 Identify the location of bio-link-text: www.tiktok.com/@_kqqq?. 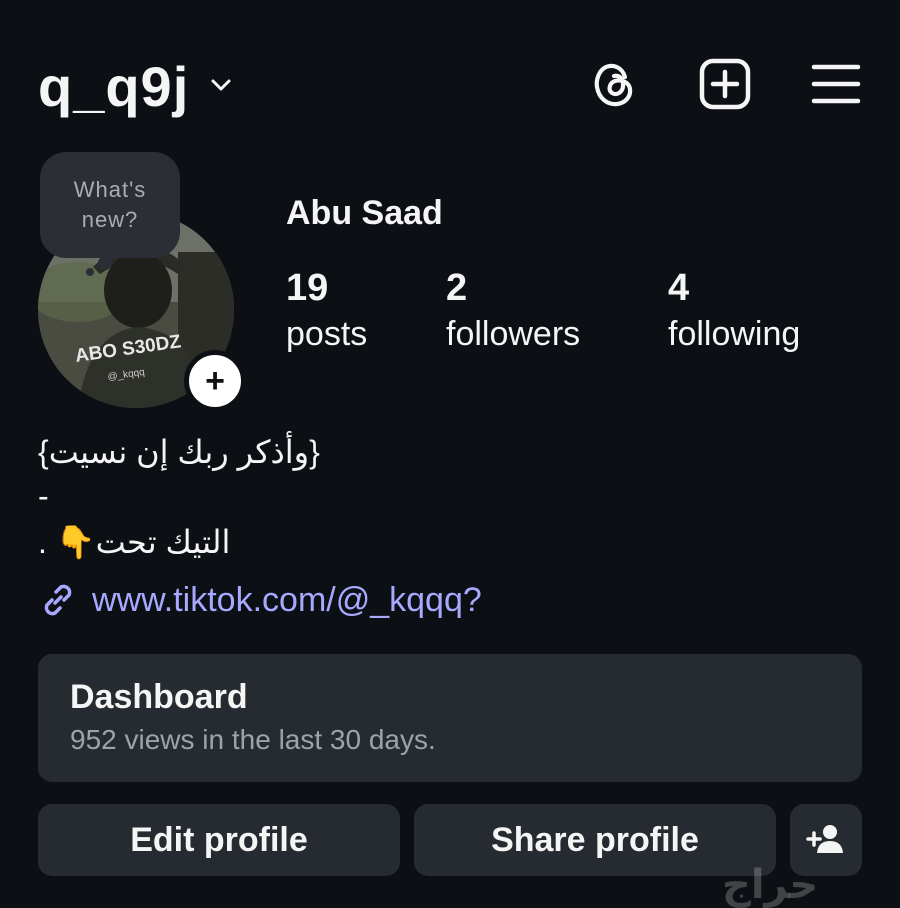
(287, 600).